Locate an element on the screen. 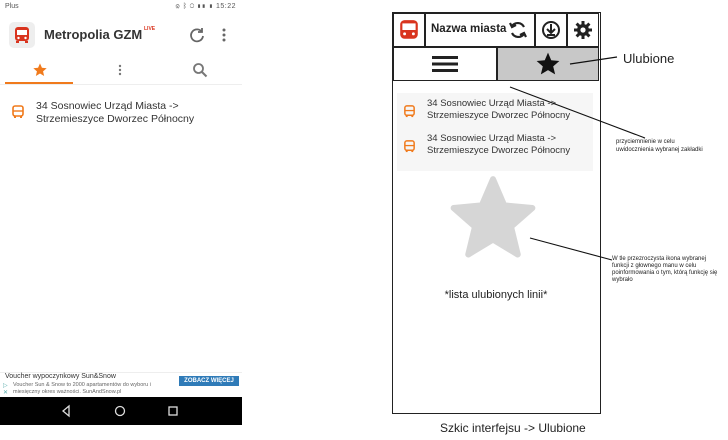 The image size is (728, 440). sketch-caption: Szkic interfejsu -> Ulubione is located at coordinates (513, 428).